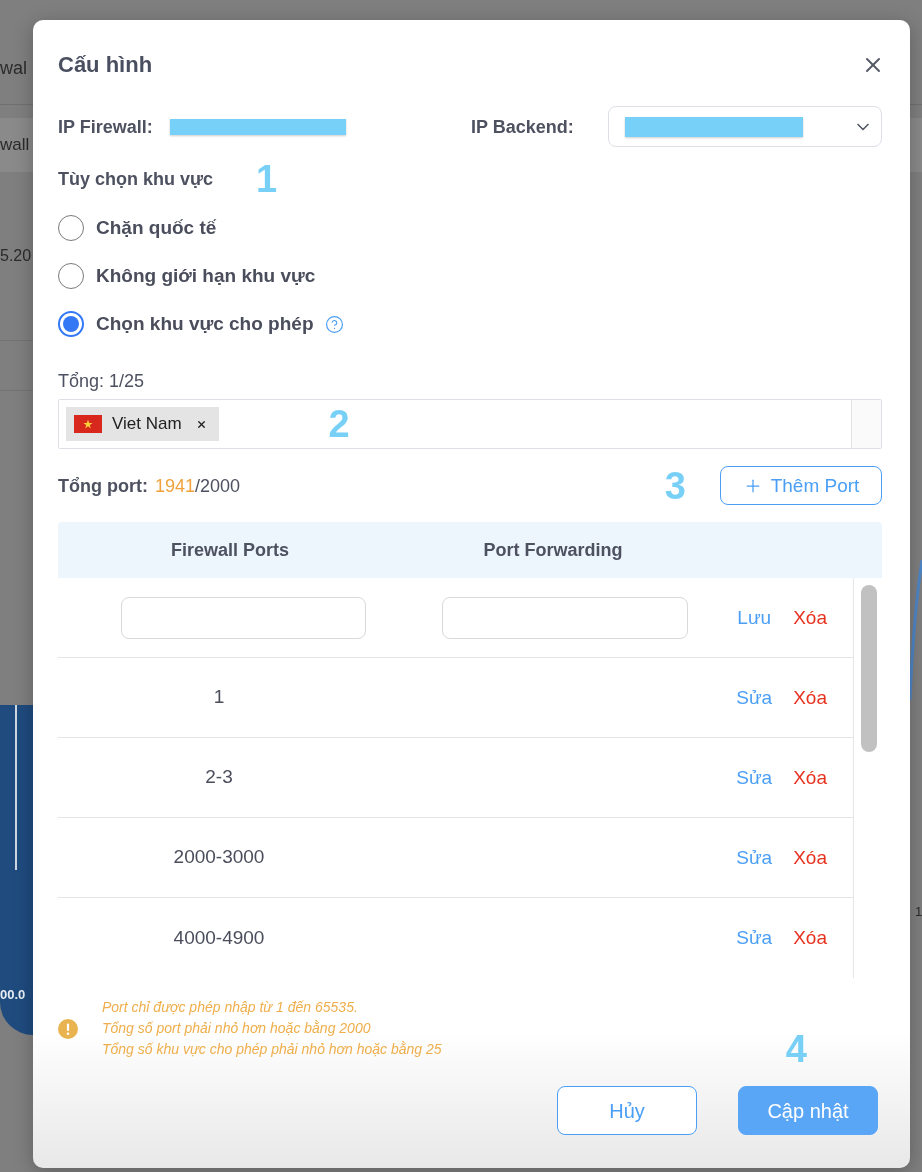 The image size is (922, 1172). I want to click on region-select-field: Viet Nam 2, so click(470, 424).